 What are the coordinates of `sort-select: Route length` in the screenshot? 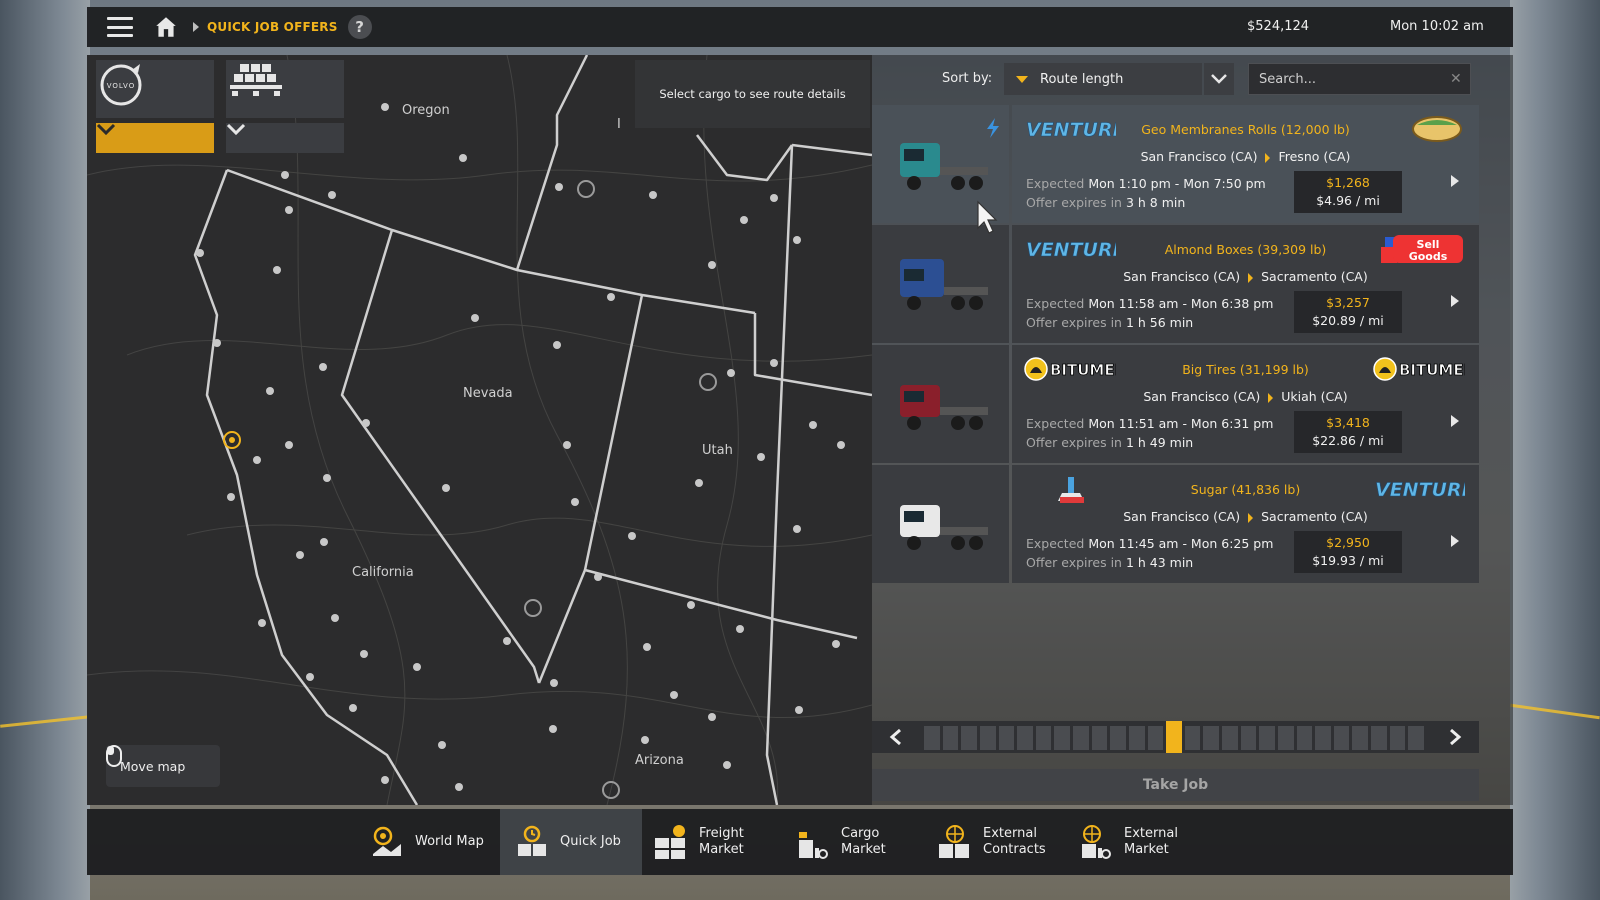 It's located at (1103, 79).